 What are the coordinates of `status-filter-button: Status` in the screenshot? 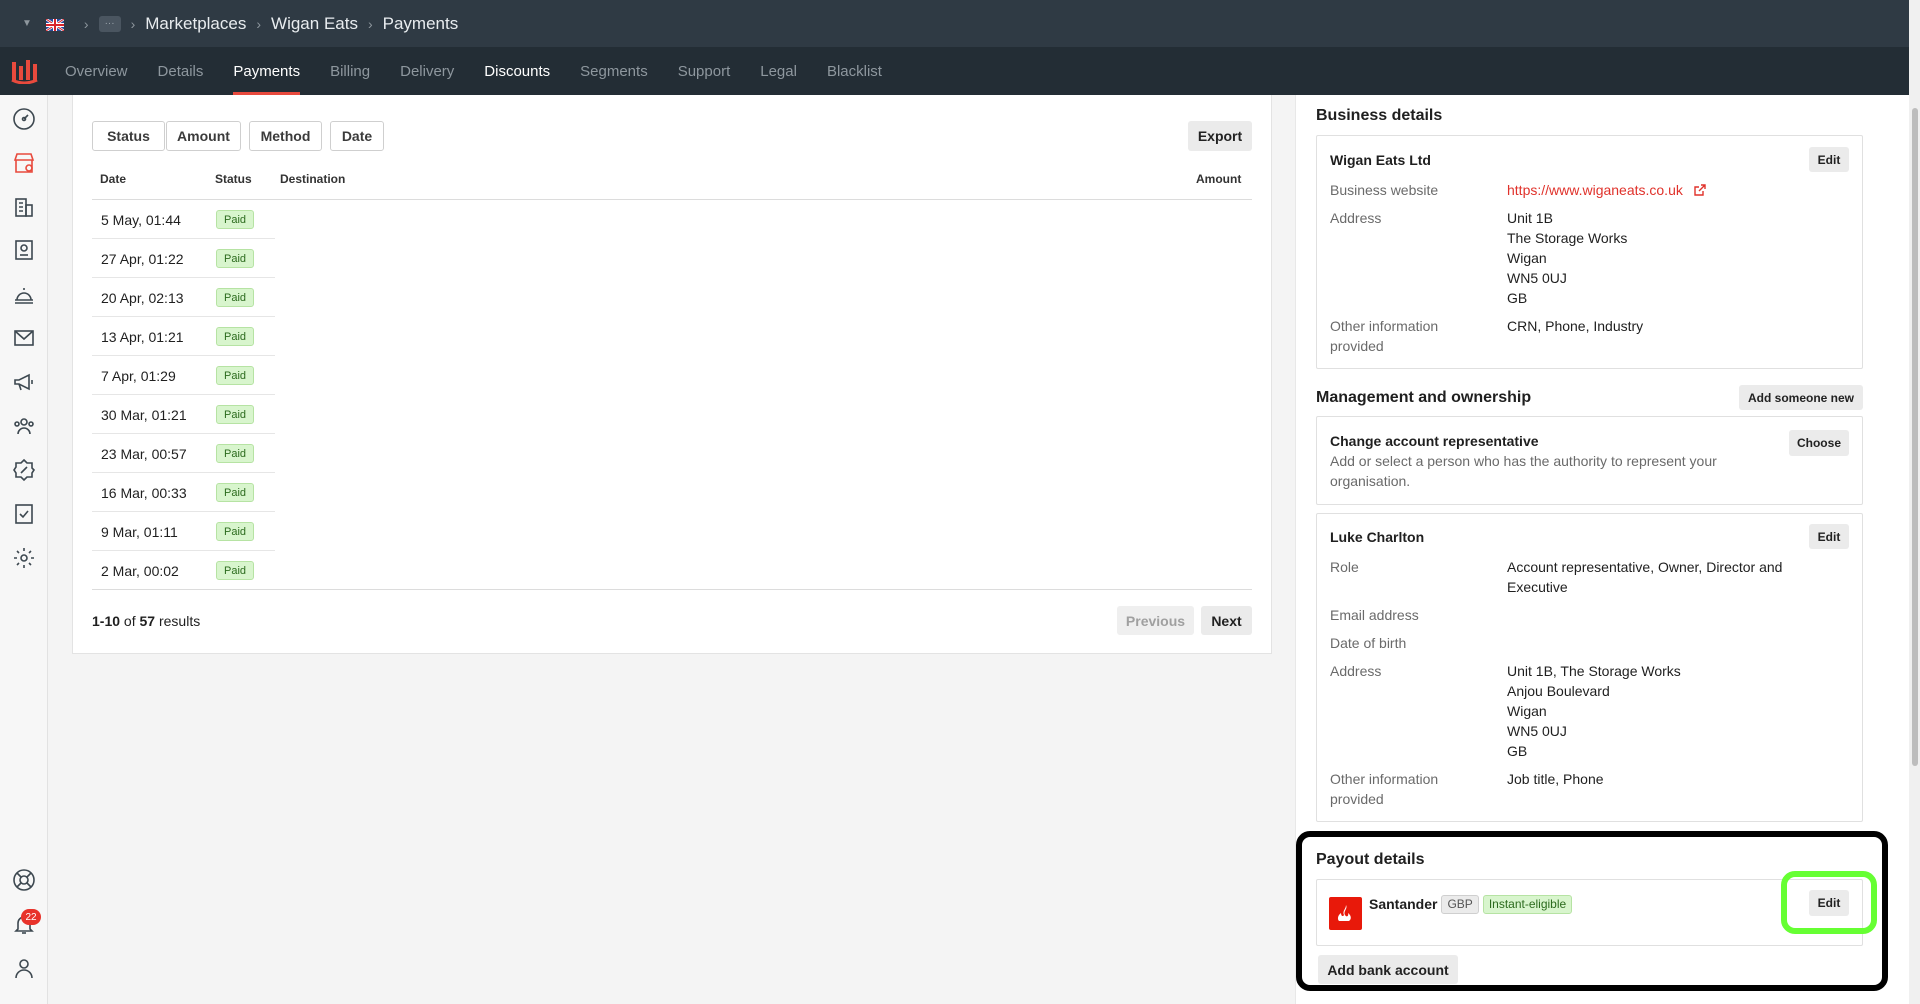 It's located at (128, 136).